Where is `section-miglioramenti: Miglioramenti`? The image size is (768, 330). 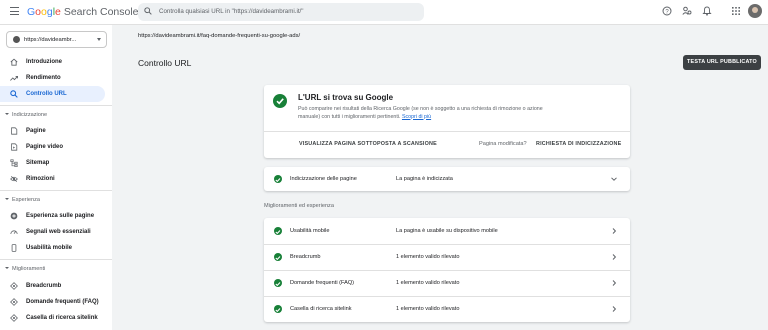 section-miglioramenti: Miglioramenti is located at coordinates (52, 269).